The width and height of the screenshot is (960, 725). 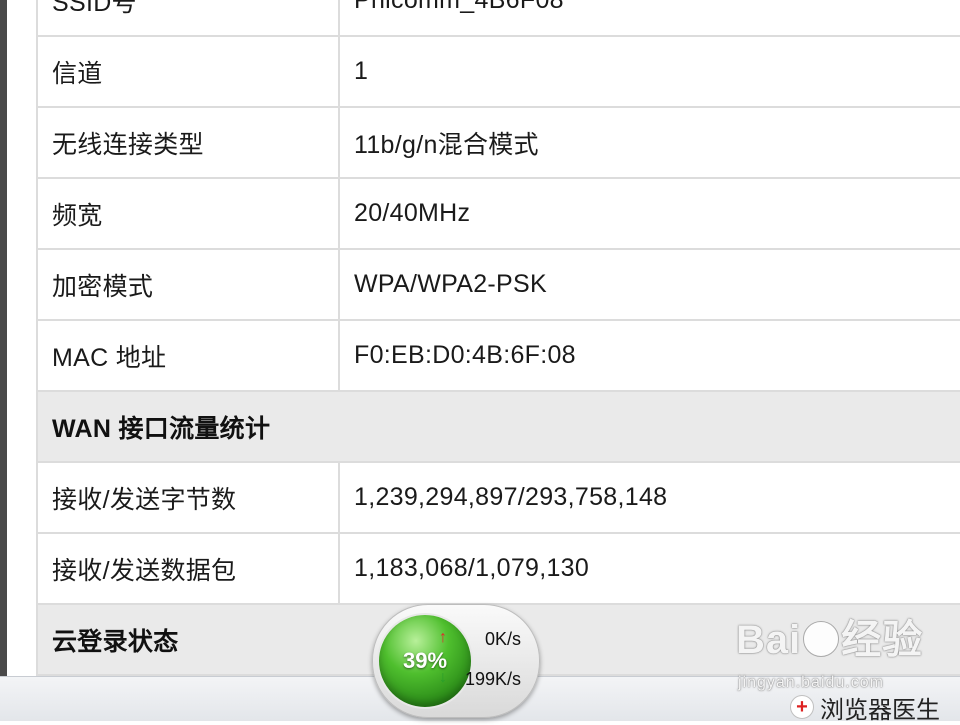 I want to click on table-row: 频宽 20/40MHz, so click(x=498, y=213).